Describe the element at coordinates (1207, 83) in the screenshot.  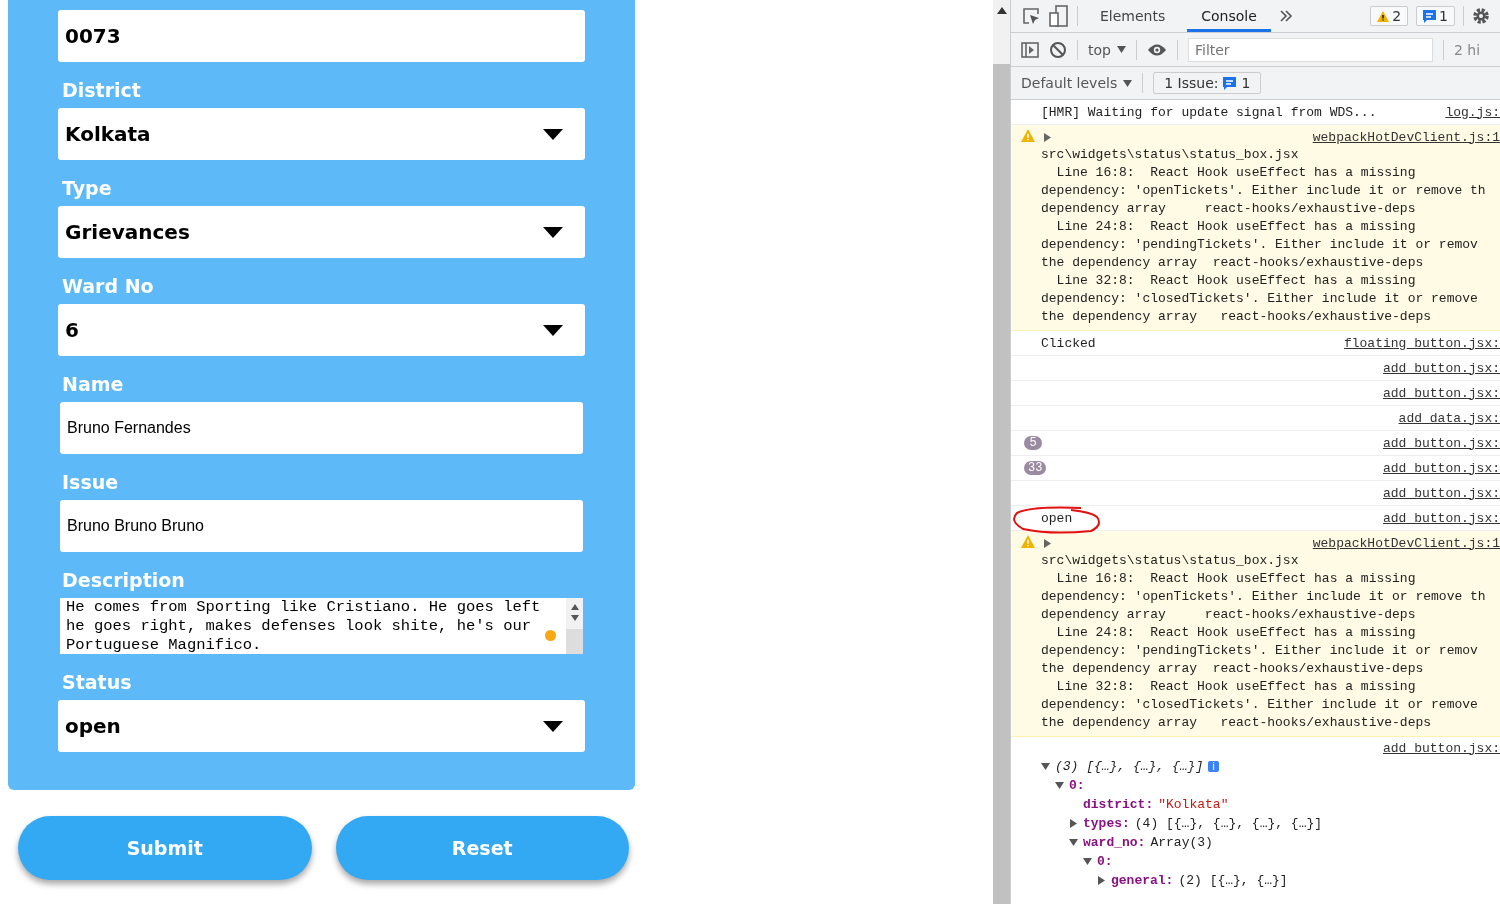
I see `issues-button: 1 Issue: 1` at that location.